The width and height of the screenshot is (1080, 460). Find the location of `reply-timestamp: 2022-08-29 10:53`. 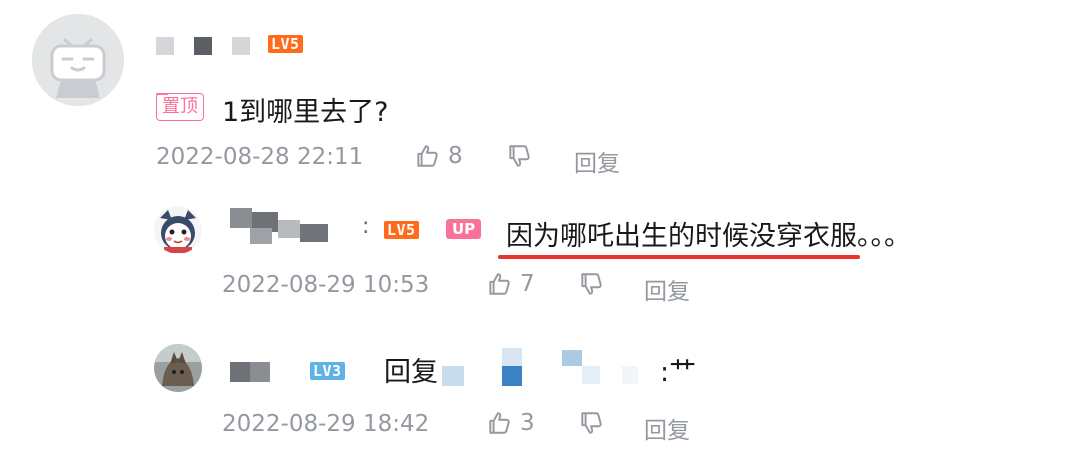

reply-timestamp: 2022-08-29 10:53 is located at coordinates (326, 285).